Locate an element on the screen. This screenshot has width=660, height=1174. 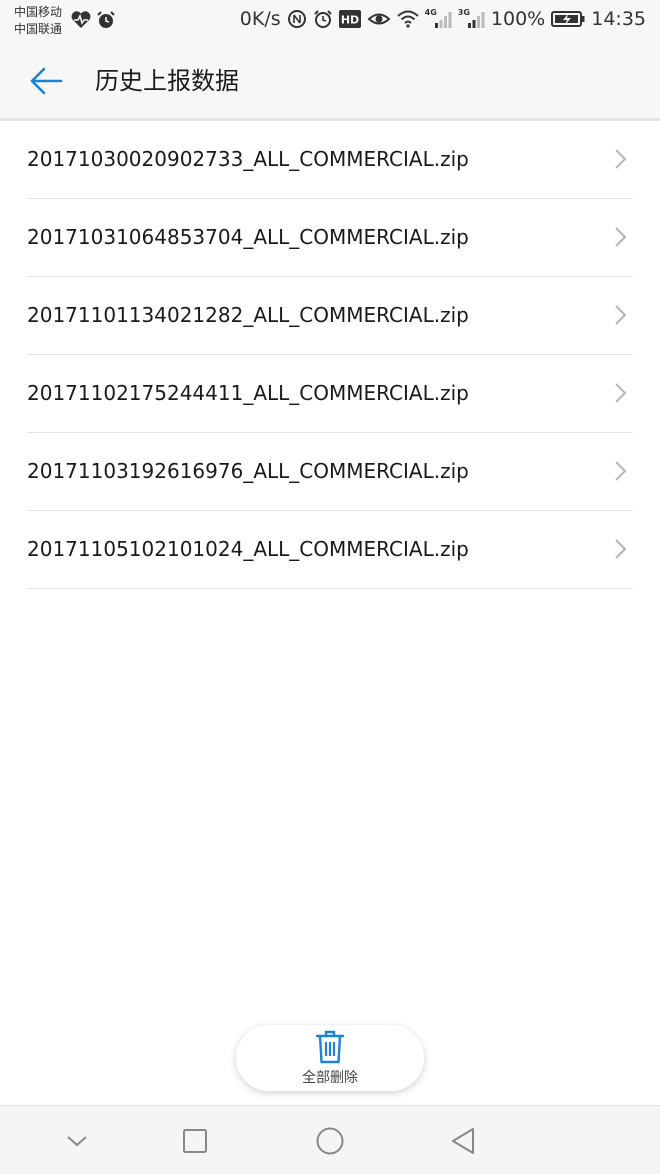
file-name: 20171031064853704_ALL_COMMERCIAL.zip is located at coordinates (248, 237).